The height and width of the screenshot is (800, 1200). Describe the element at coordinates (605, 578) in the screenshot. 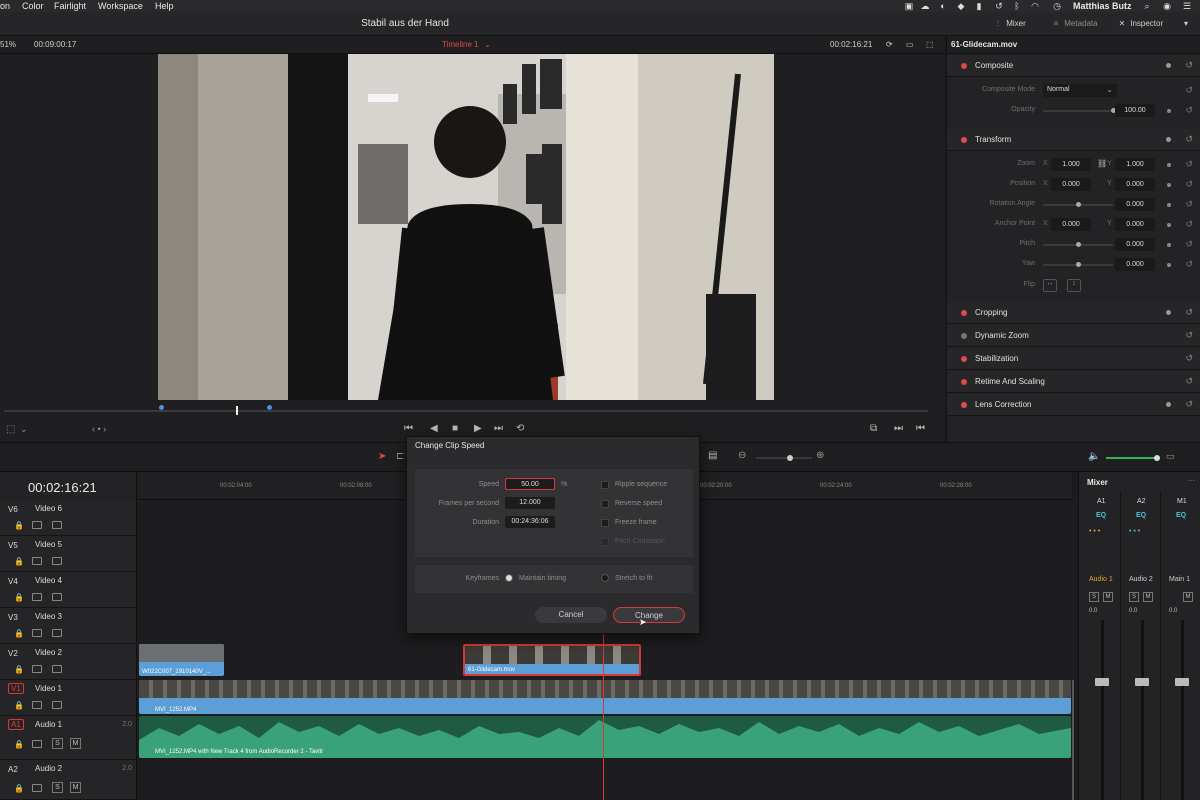

I see `stretch-to-fit-radio` at that location.